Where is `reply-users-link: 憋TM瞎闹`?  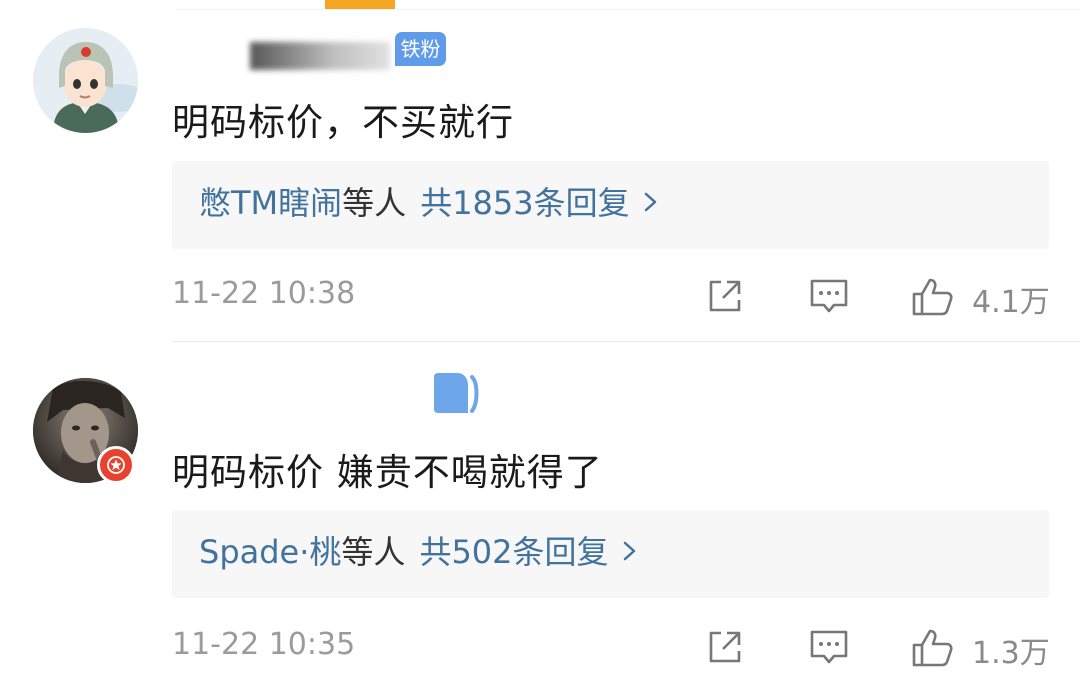
reply-users-link: 憋TM瞎闹 is located at coordinates (270, 203).